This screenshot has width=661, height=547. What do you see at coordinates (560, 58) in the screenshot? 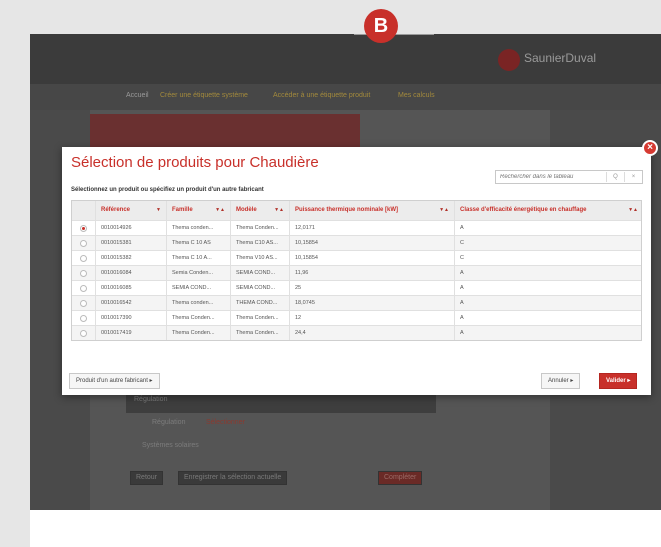
I see `brand-name: SaunierDuval` at bounding box center [560, 58].